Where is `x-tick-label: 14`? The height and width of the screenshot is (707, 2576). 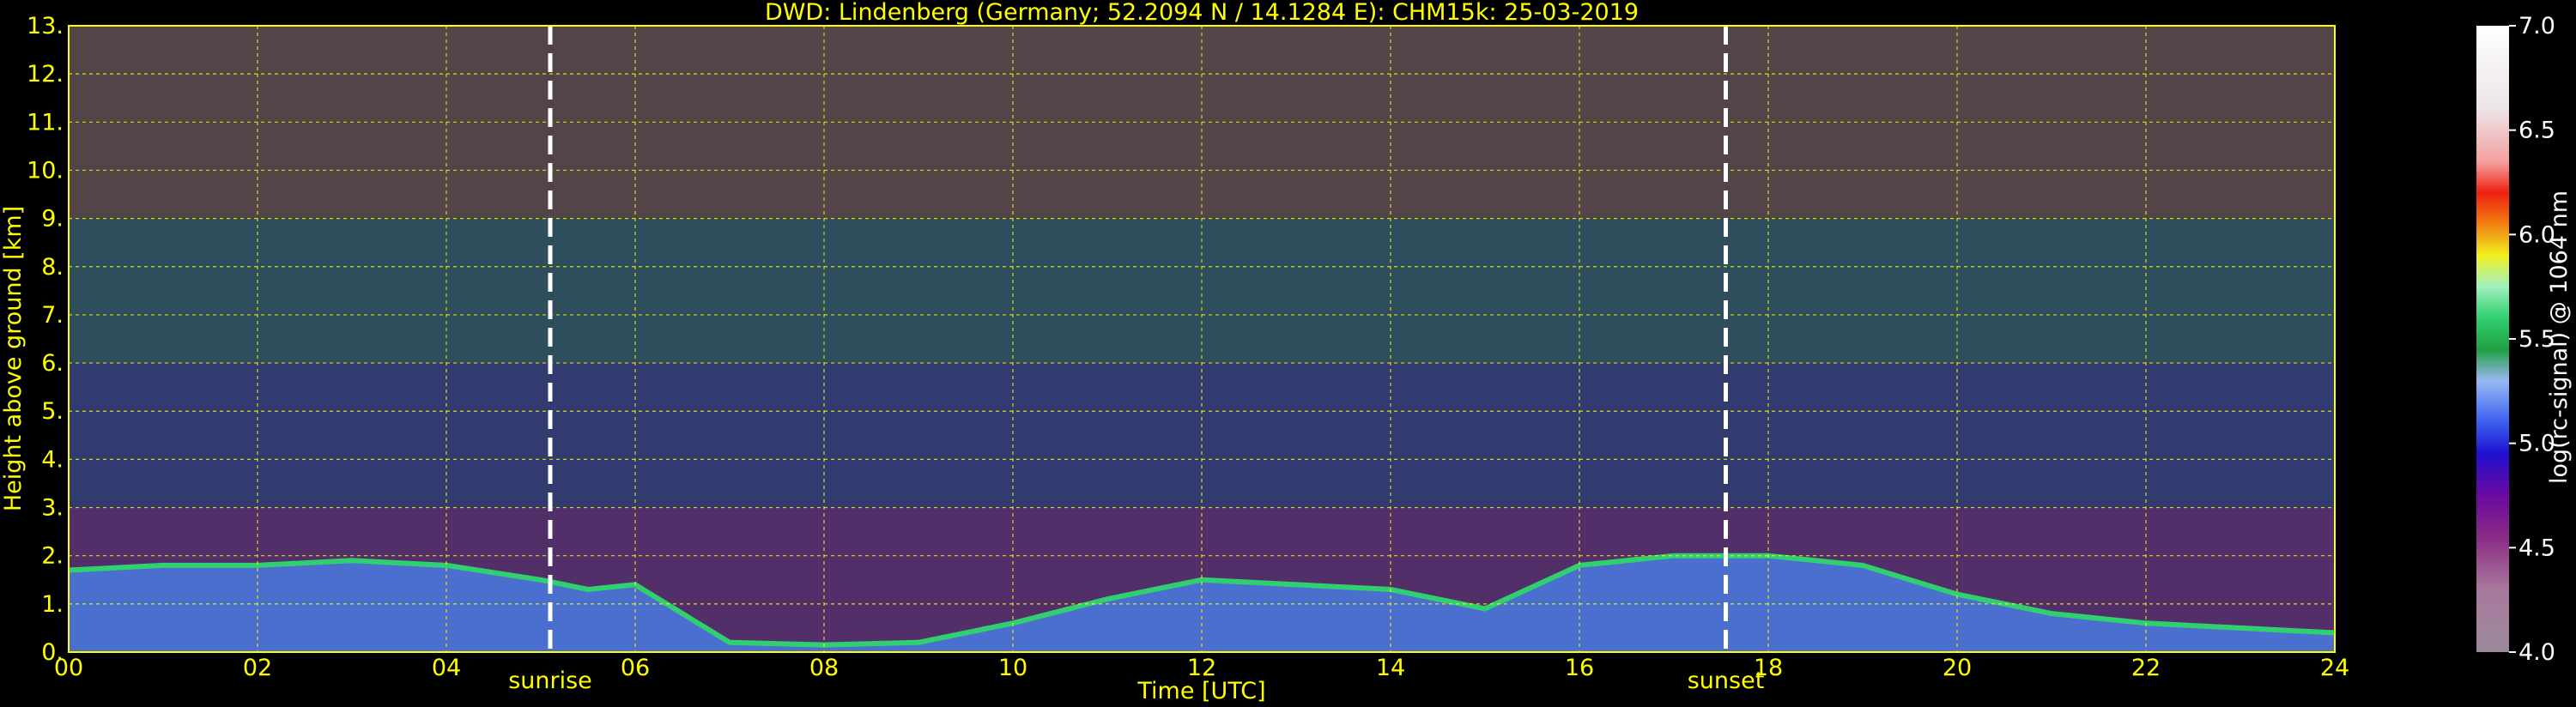 x-tick-label: 14 is located at coordinates (1390, 668).